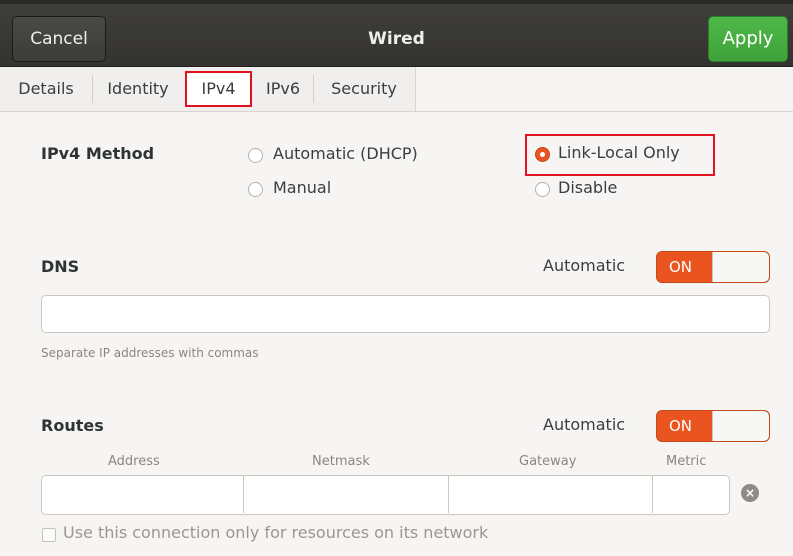 The image size is (793, 556). I want to click on routes-automatic-label: Automatic, so click(584, 424).